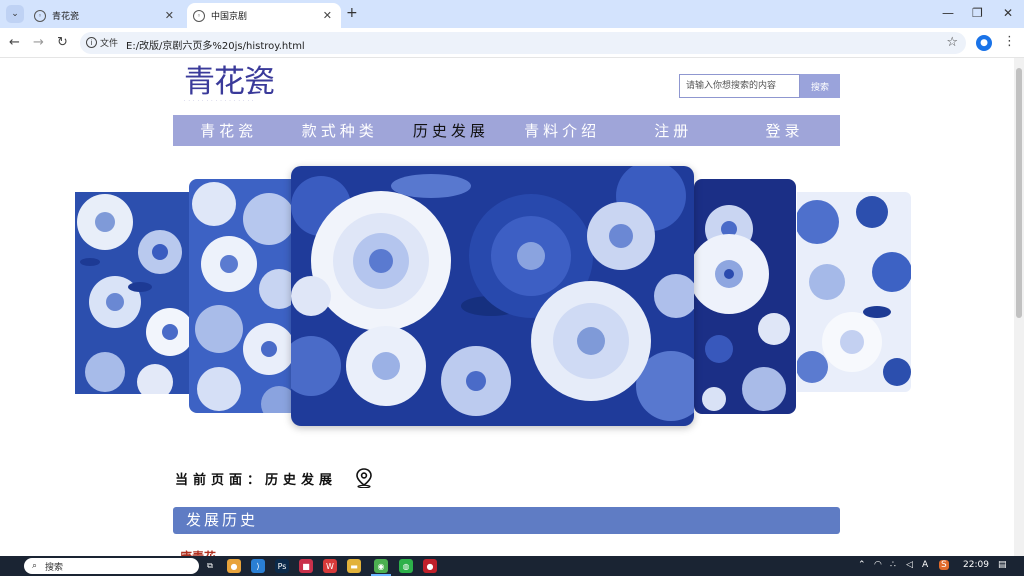 The image size is (1024, 576). Describe the element at coordinates (406, 566) in the screenshot. I see `wechat-icon: ◍` at that location.